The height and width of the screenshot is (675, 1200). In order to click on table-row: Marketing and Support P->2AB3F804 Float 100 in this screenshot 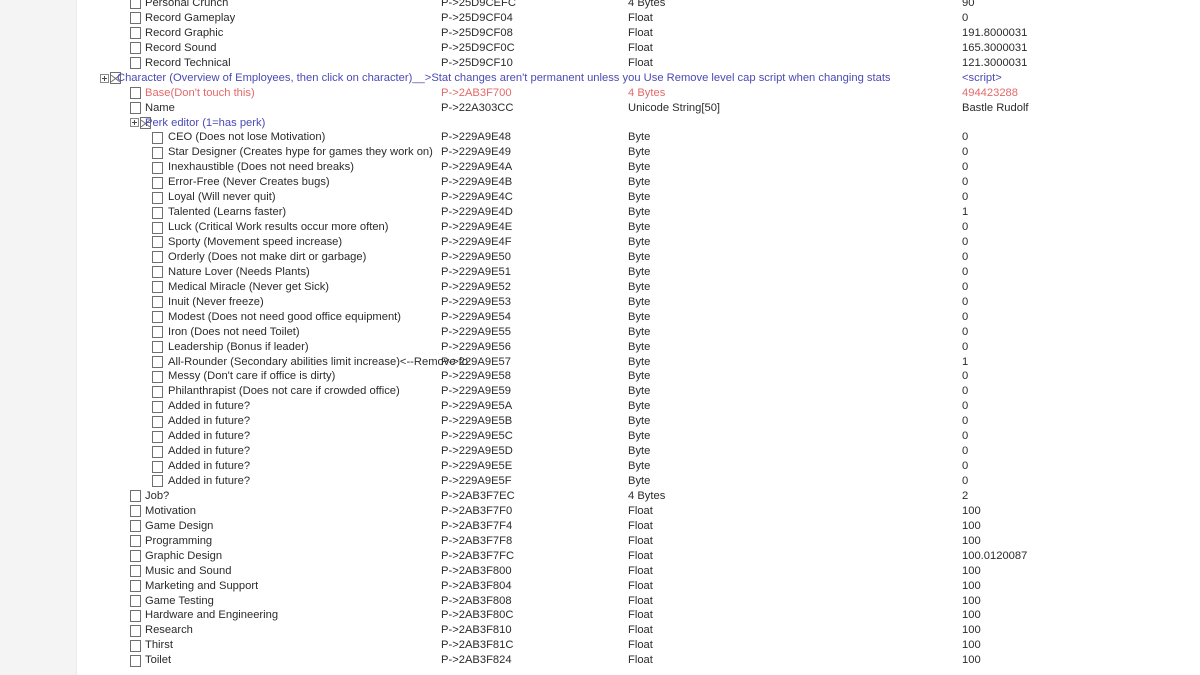, I will do `click(638, 586)`.